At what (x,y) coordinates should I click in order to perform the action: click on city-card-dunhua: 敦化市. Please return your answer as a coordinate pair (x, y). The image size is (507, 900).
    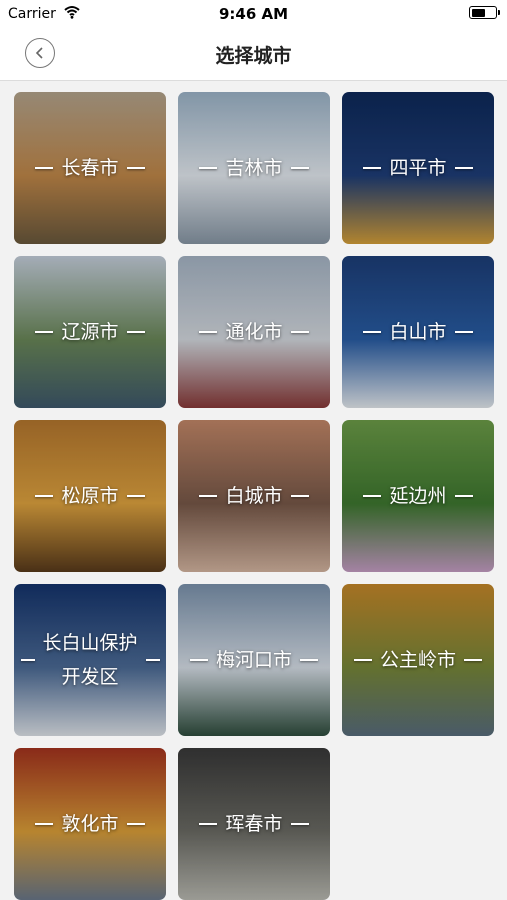
    Looking at the image, I should click on (90, 824).